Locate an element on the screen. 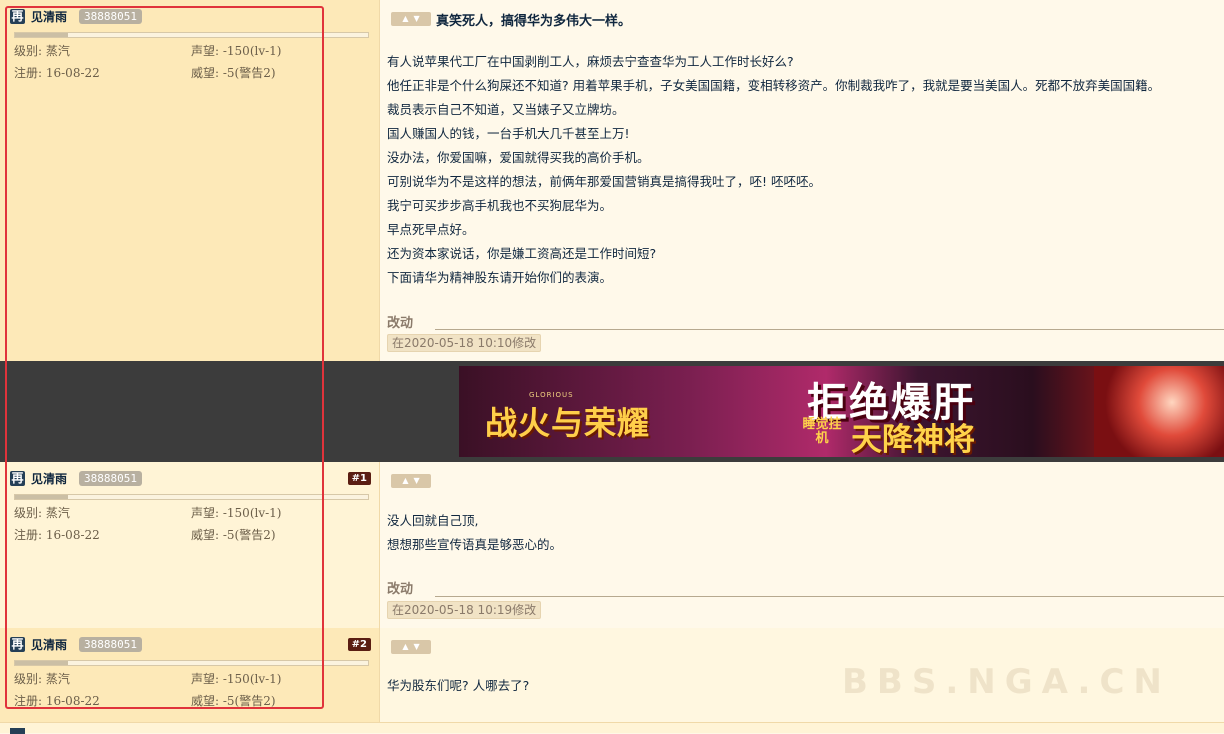 Image resolution: width=1224 pixels, height=734 pixels. post-title: 真笑死人，搞得华为多伟大一样。 is located at coordinates (534, 21).